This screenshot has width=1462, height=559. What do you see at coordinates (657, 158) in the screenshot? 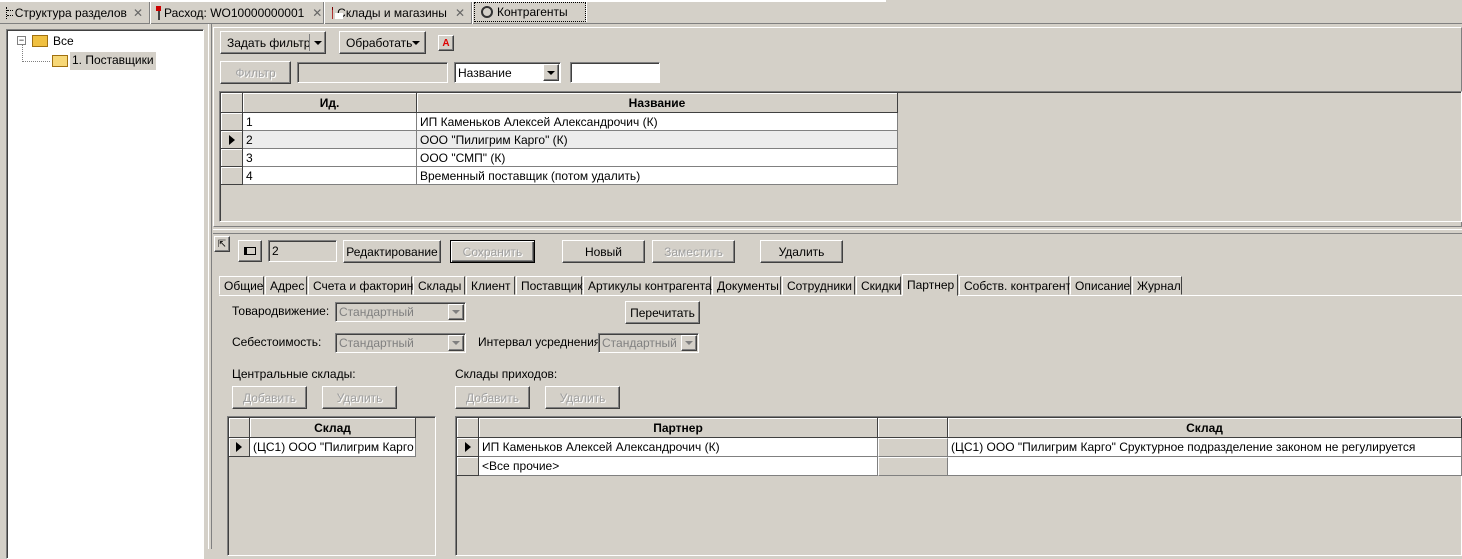
I see `table-row-name: ООО "СМП" (К)` at bounding box center [657, 158].